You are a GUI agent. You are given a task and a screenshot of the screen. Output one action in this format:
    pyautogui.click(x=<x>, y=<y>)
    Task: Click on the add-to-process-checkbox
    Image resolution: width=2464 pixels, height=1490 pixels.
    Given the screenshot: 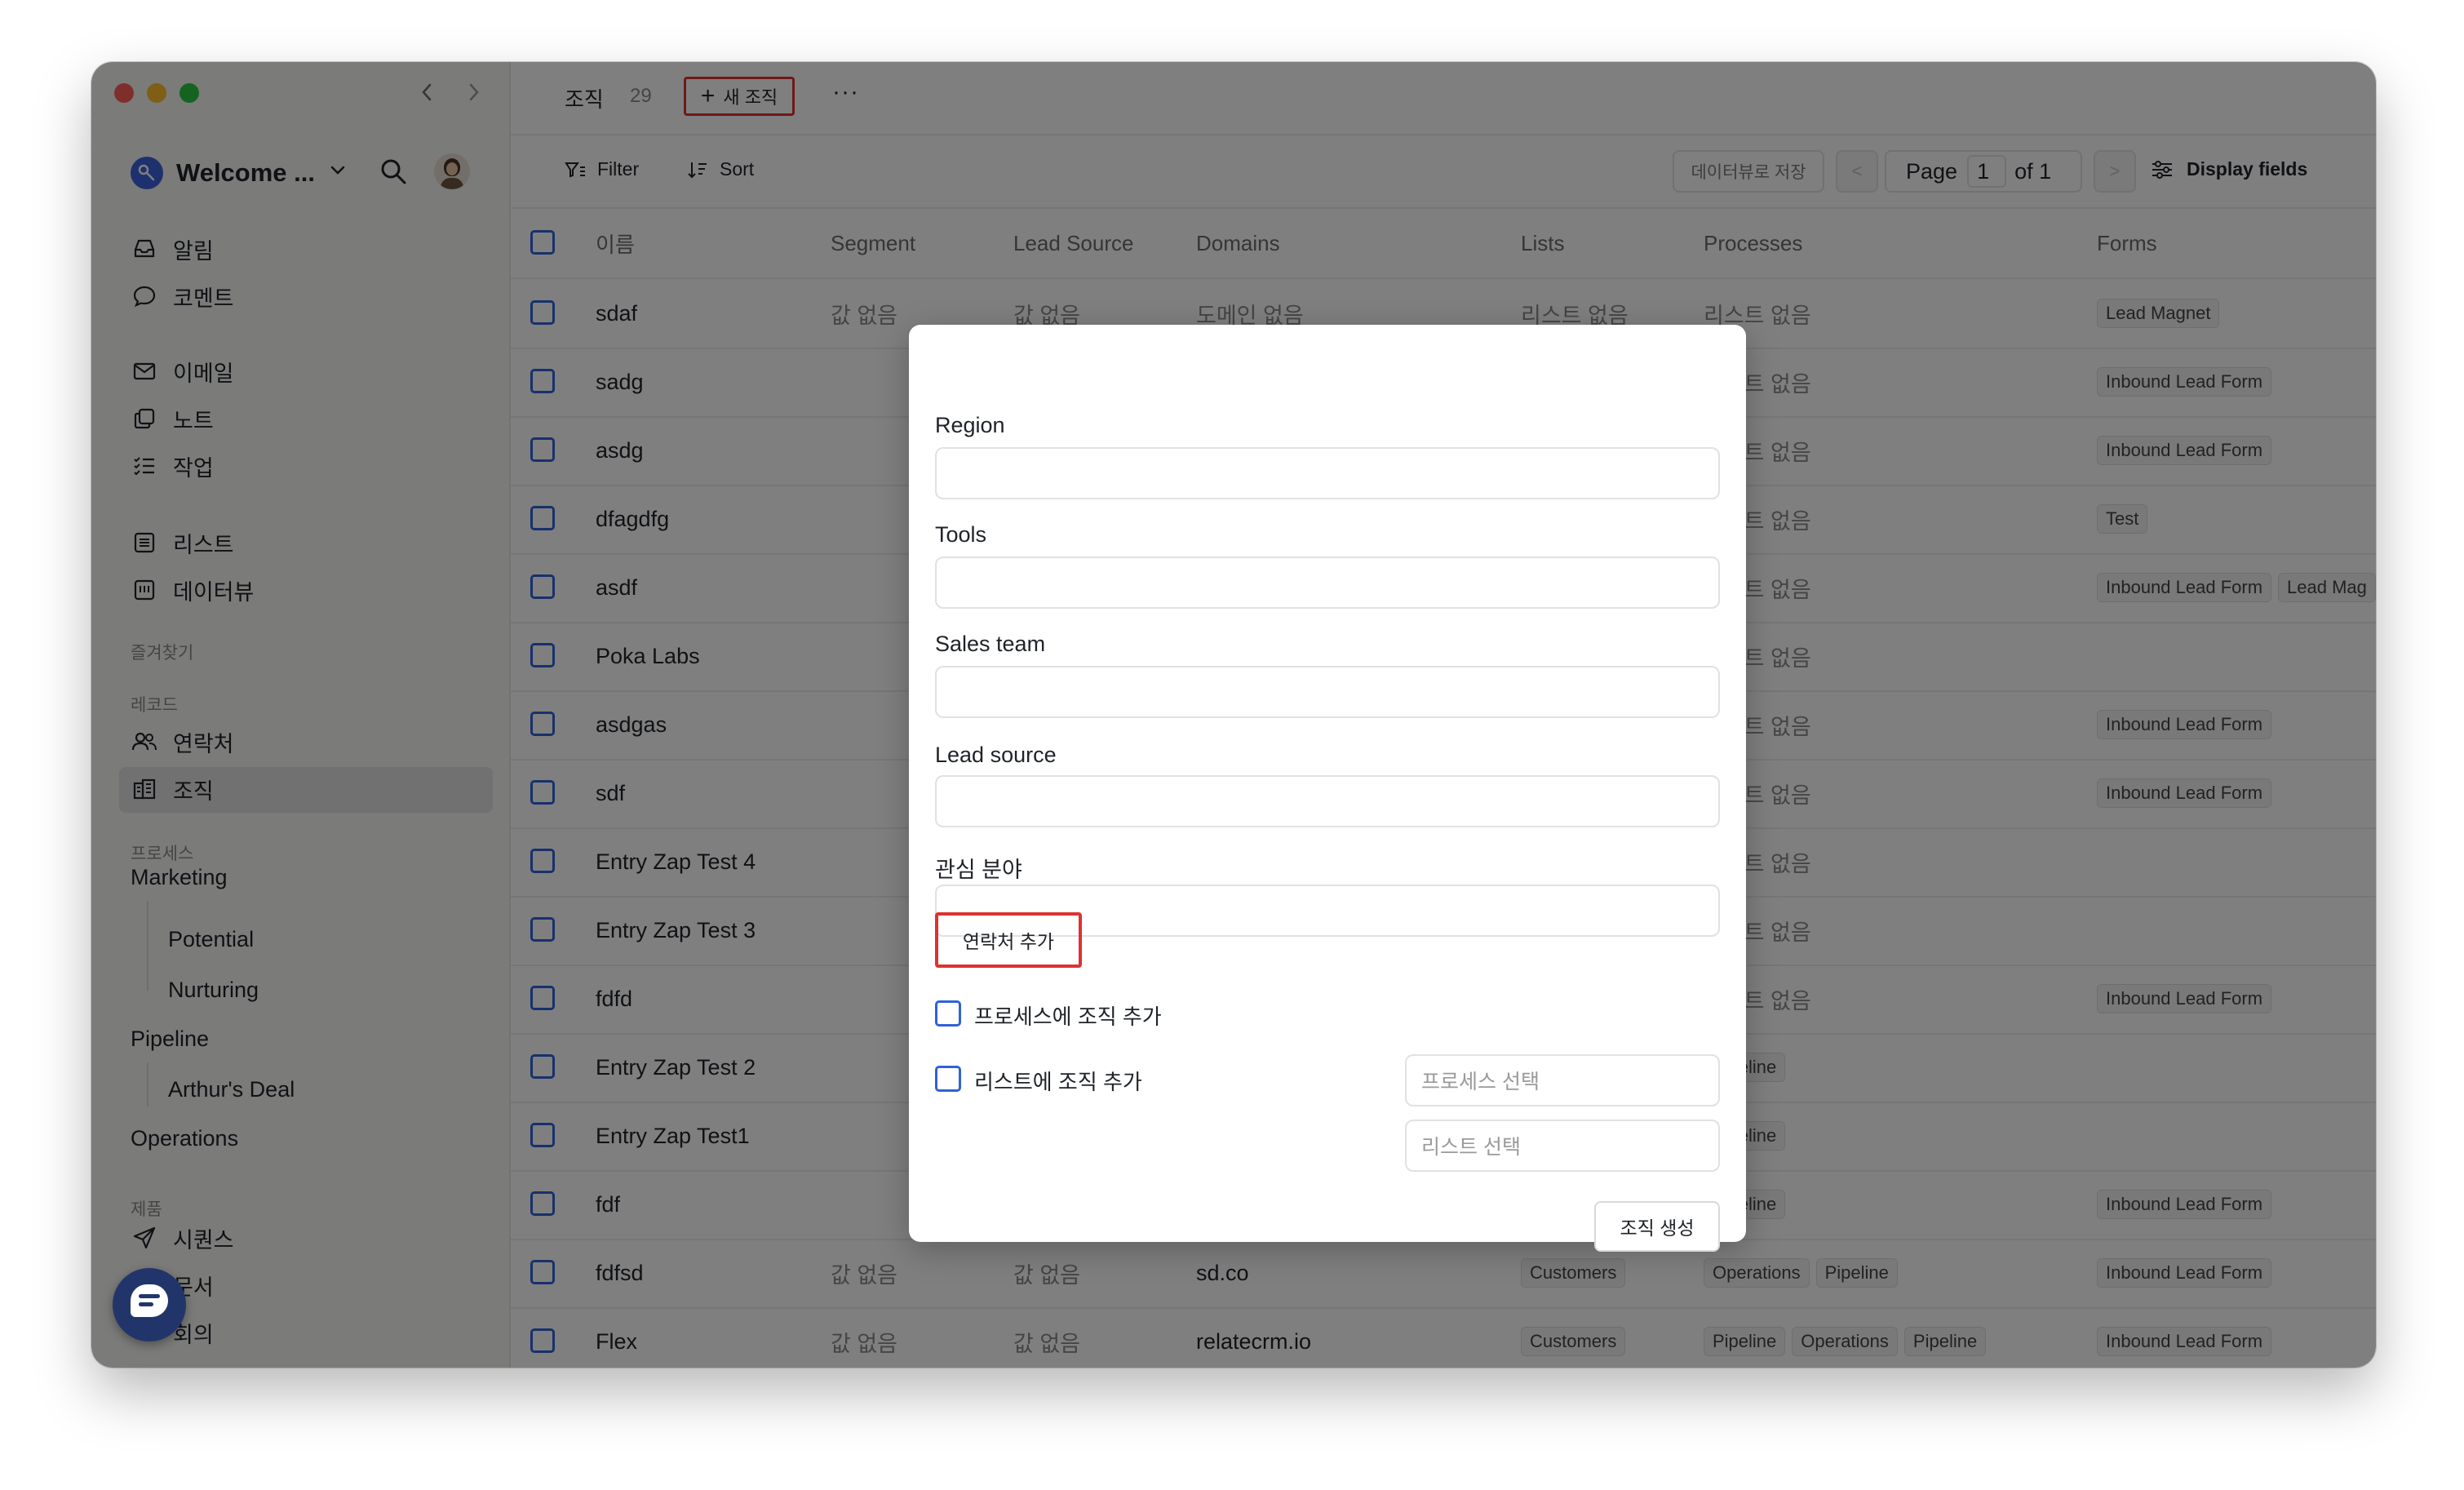 What is the action you would take?
    pyautogui.click(x=948, y=1013)
    